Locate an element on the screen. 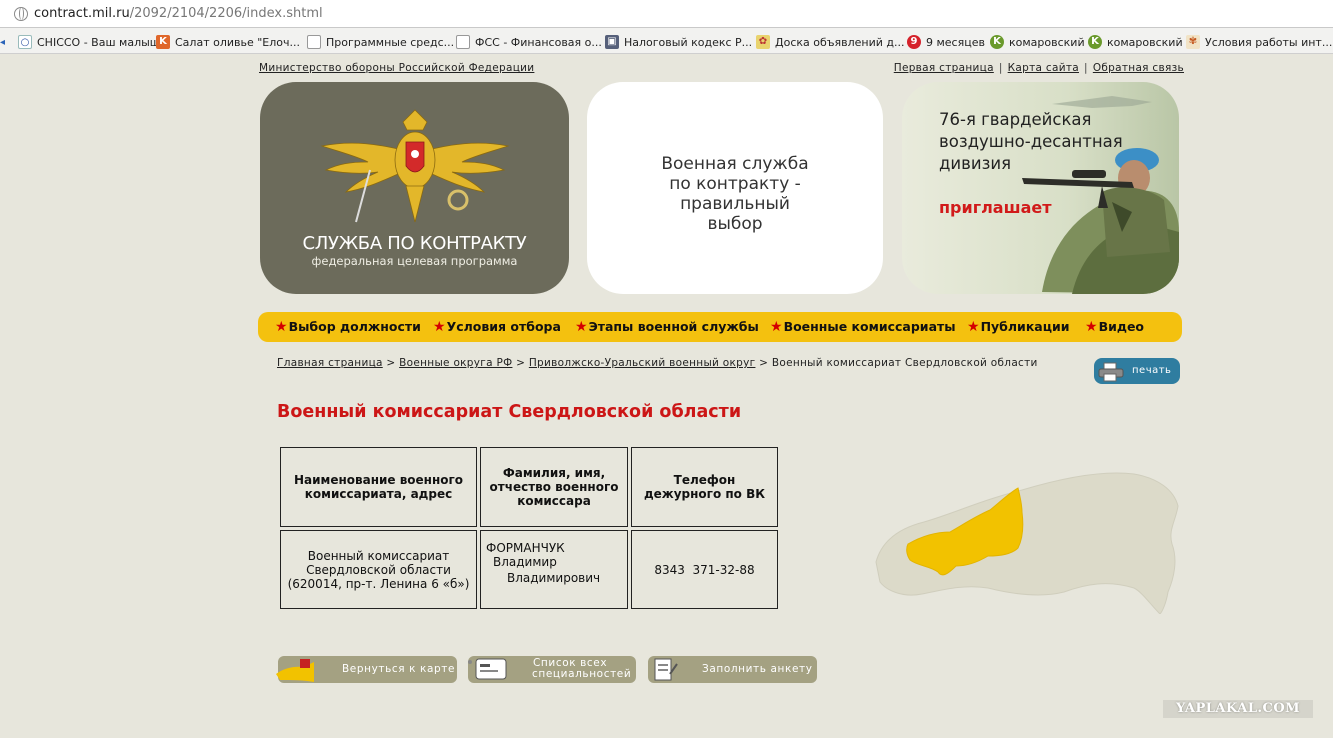  nav-item-label: Условия отбора is located at coordinates (503, 326).